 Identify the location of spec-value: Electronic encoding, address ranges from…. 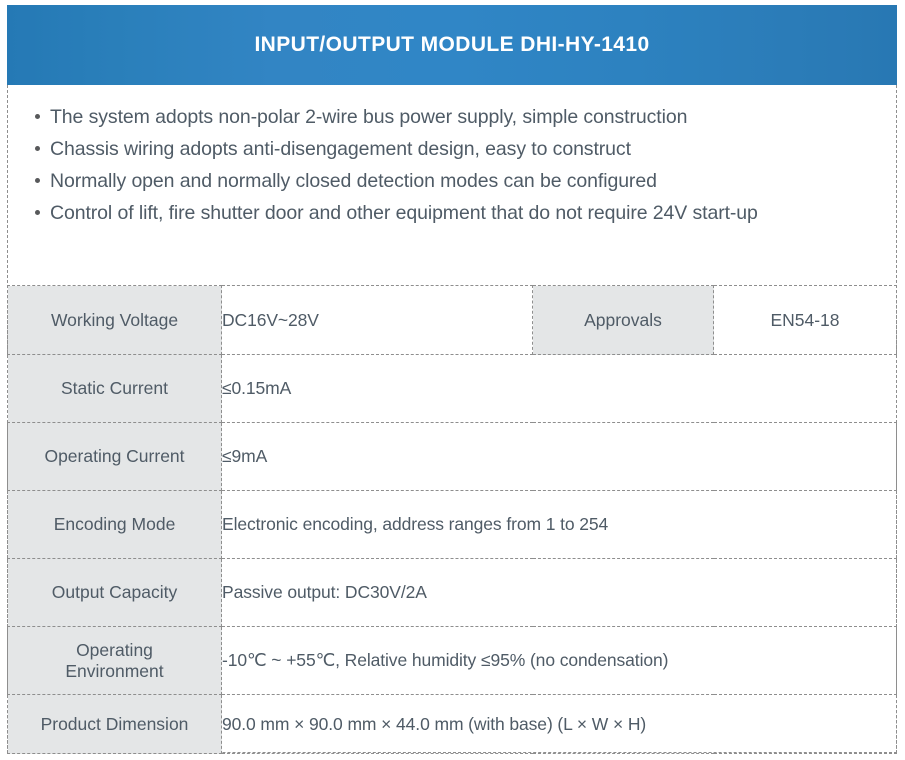
(559, 524).